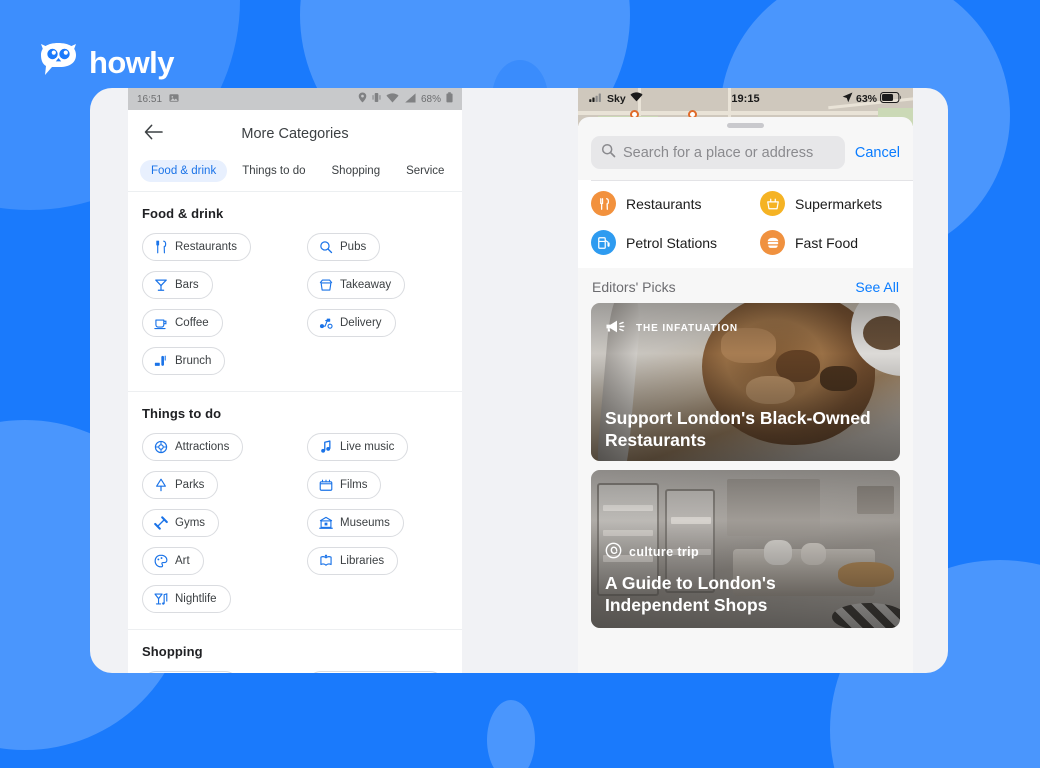 This screenshot has width=1040, height=768. I want to click on chip-live-music: Live music, so click(358, 447).